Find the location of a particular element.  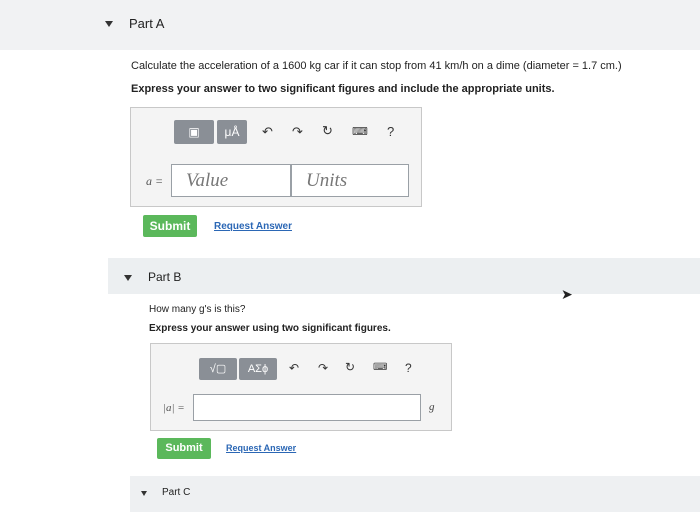

units-placeholder: Units is located at coordinates (327, 180).